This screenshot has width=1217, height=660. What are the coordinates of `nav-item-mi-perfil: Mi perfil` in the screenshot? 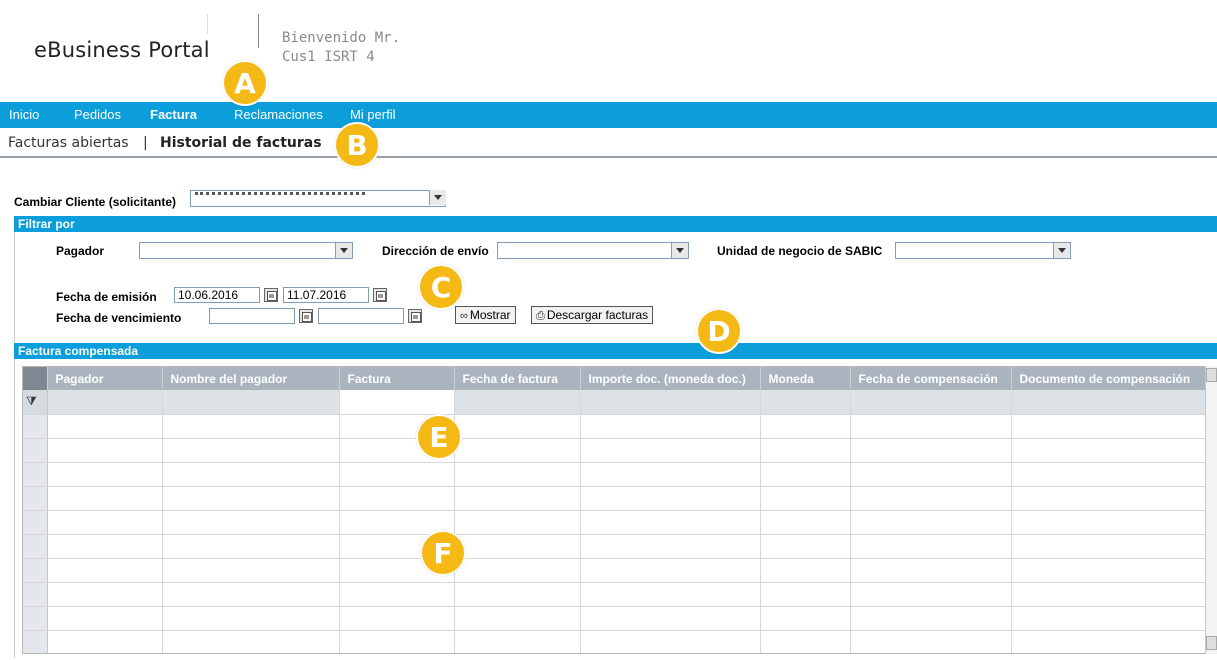 It's located at (373, 114).